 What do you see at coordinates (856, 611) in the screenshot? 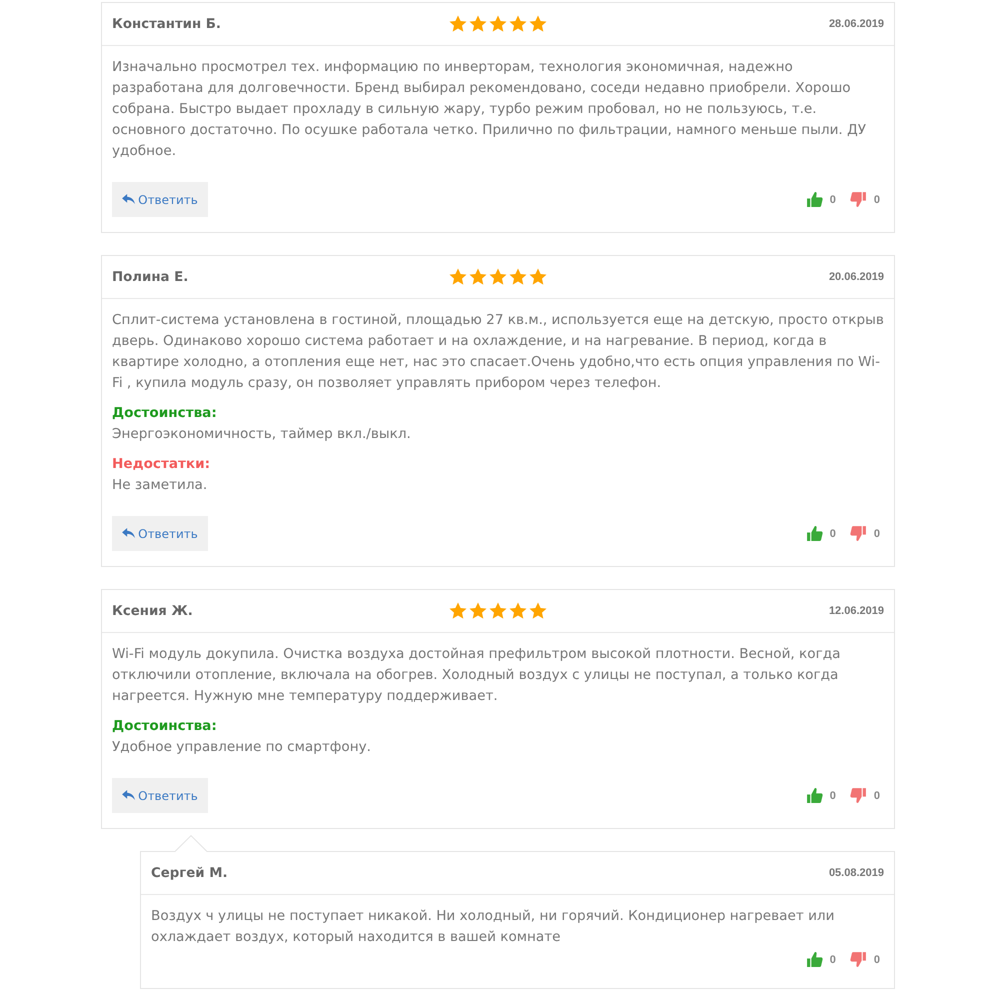
I see `review-date: 12.06.2019` at bounding box center [856, 611].